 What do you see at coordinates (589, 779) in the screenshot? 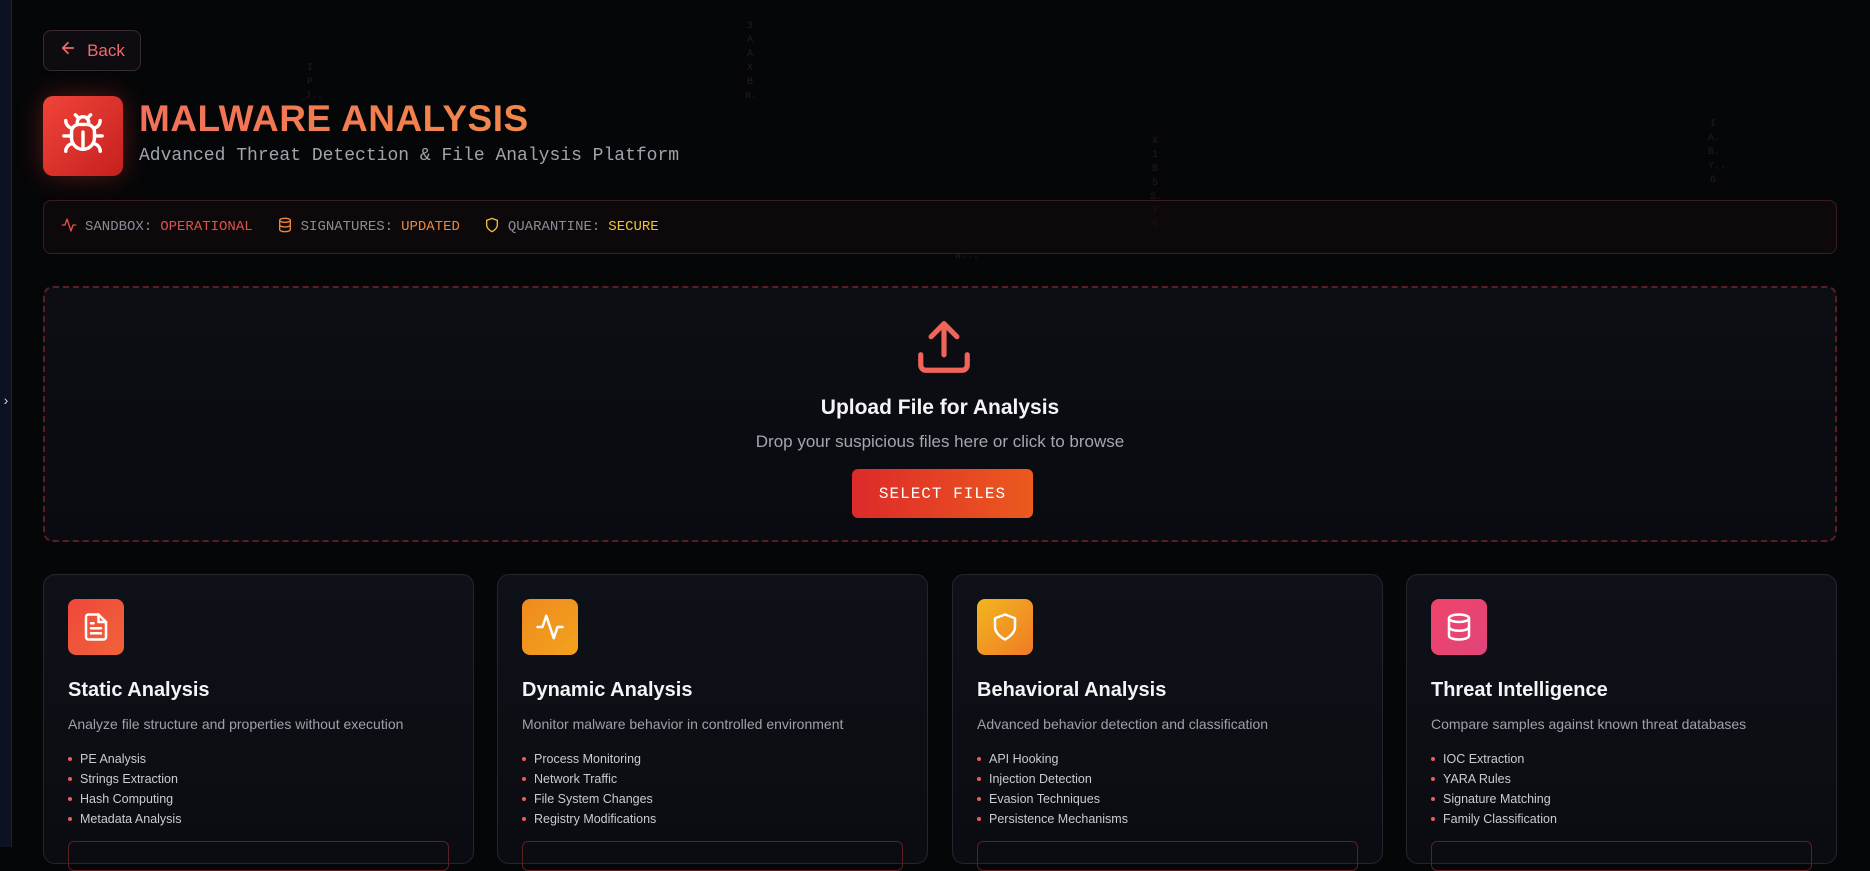
I see `list-item: Network Traffic` at bounding box center [589, 779].